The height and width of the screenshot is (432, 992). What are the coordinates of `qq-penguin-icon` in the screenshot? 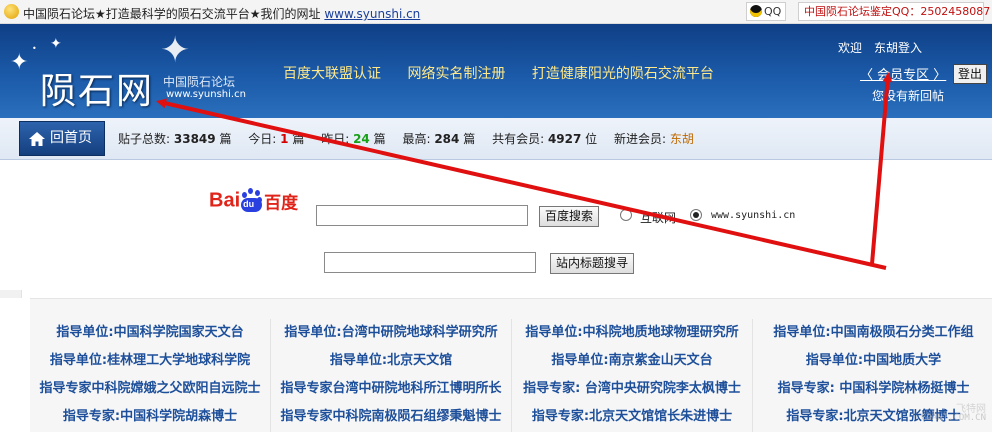 It's located at (756, 11).